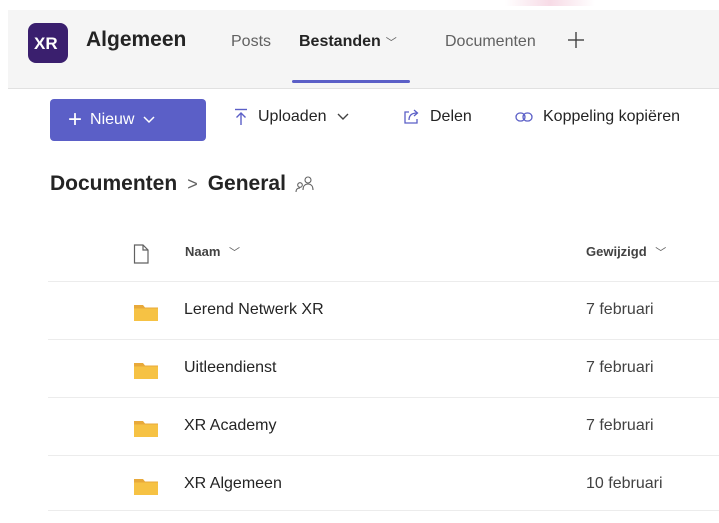 The image size is (719, 523). Describe the element at coordinates (411, 116) in the screenshot. I see `share-icon` at that location.